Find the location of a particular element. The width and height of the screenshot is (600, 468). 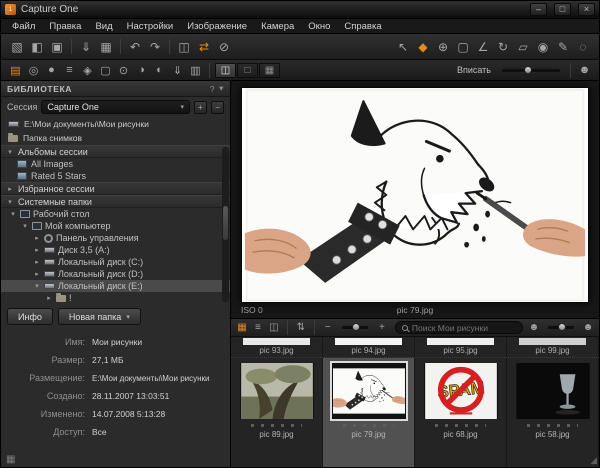

zoom-out-icon: − is located at coordinates (328, 328).